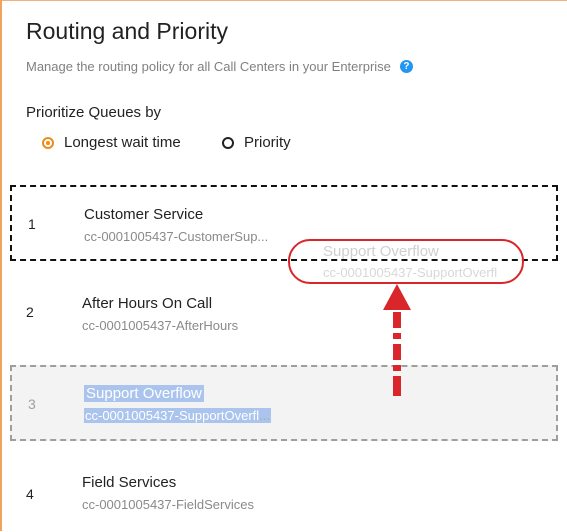 Image resolution: width=567 pixels, height=532 pixels. I want to click on radio-longest-wait: Longest wait time, so click(111, 142).